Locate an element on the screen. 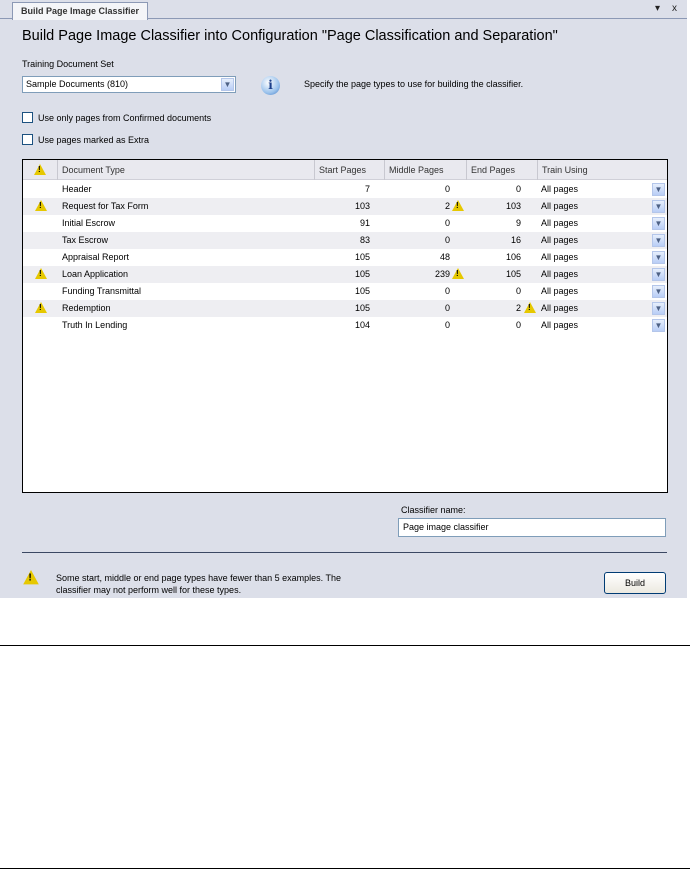  start-pages: 103 is located at coordinates (362, 206).